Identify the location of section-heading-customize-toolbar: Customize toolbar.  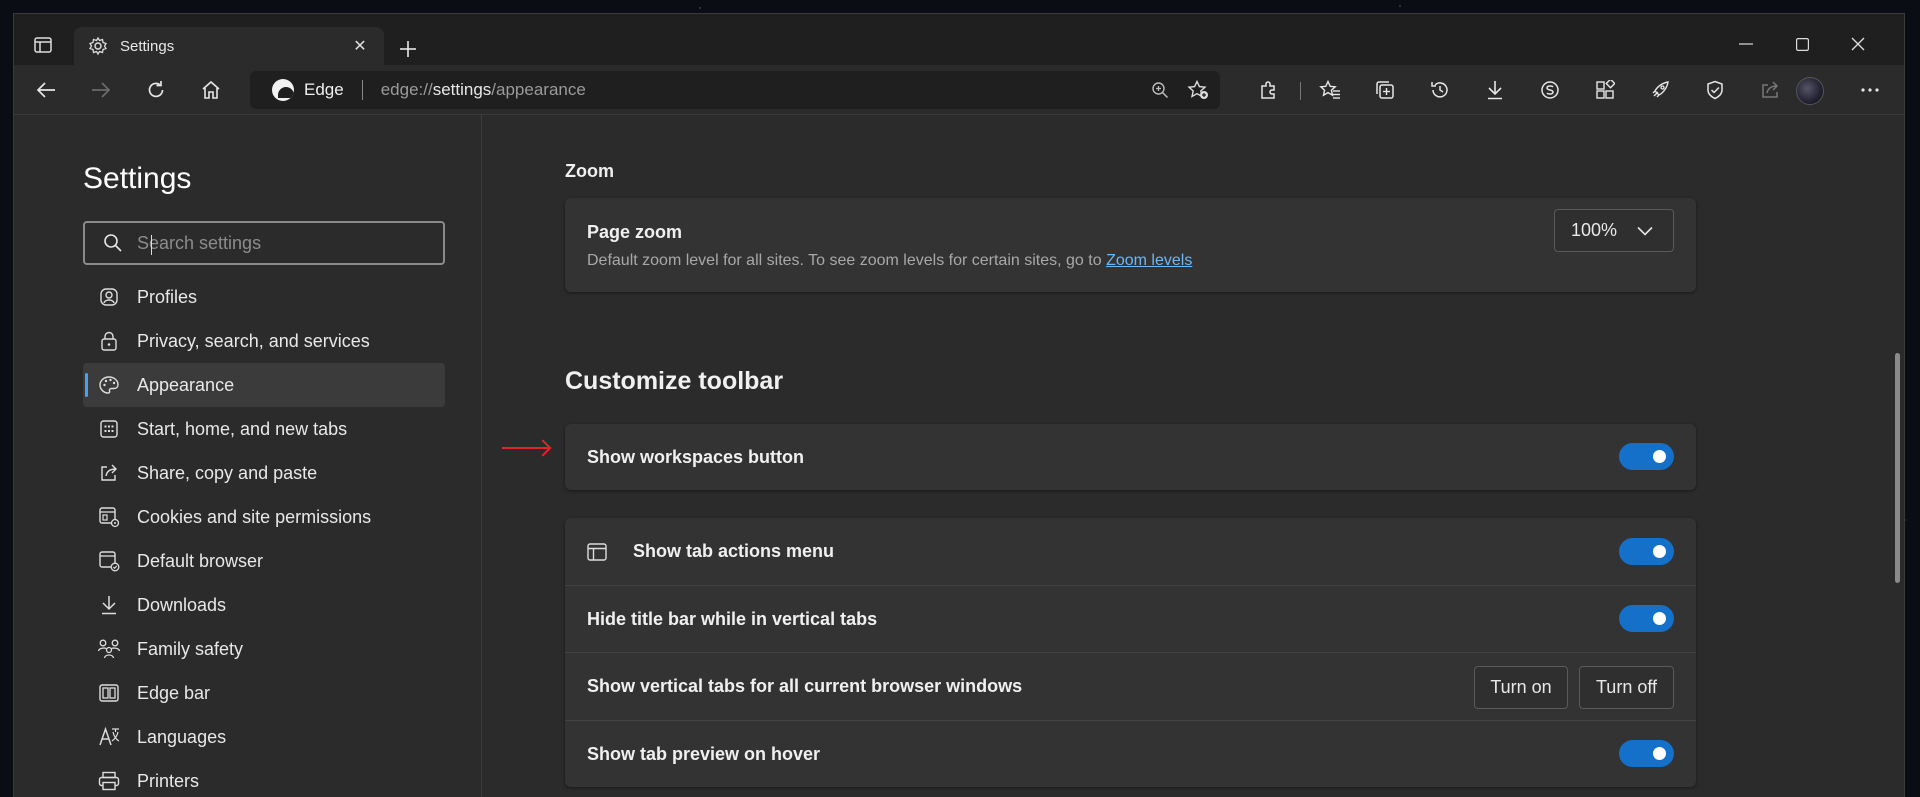
(674, 381).